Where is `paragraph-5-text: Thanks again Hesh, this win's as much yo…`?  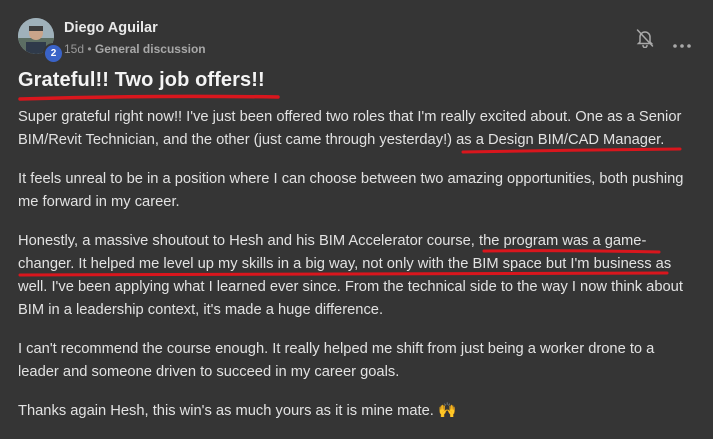
paragraph-5-text: Thanks again Hesh, this win's as much yo… is located at coordinates (226, 411).